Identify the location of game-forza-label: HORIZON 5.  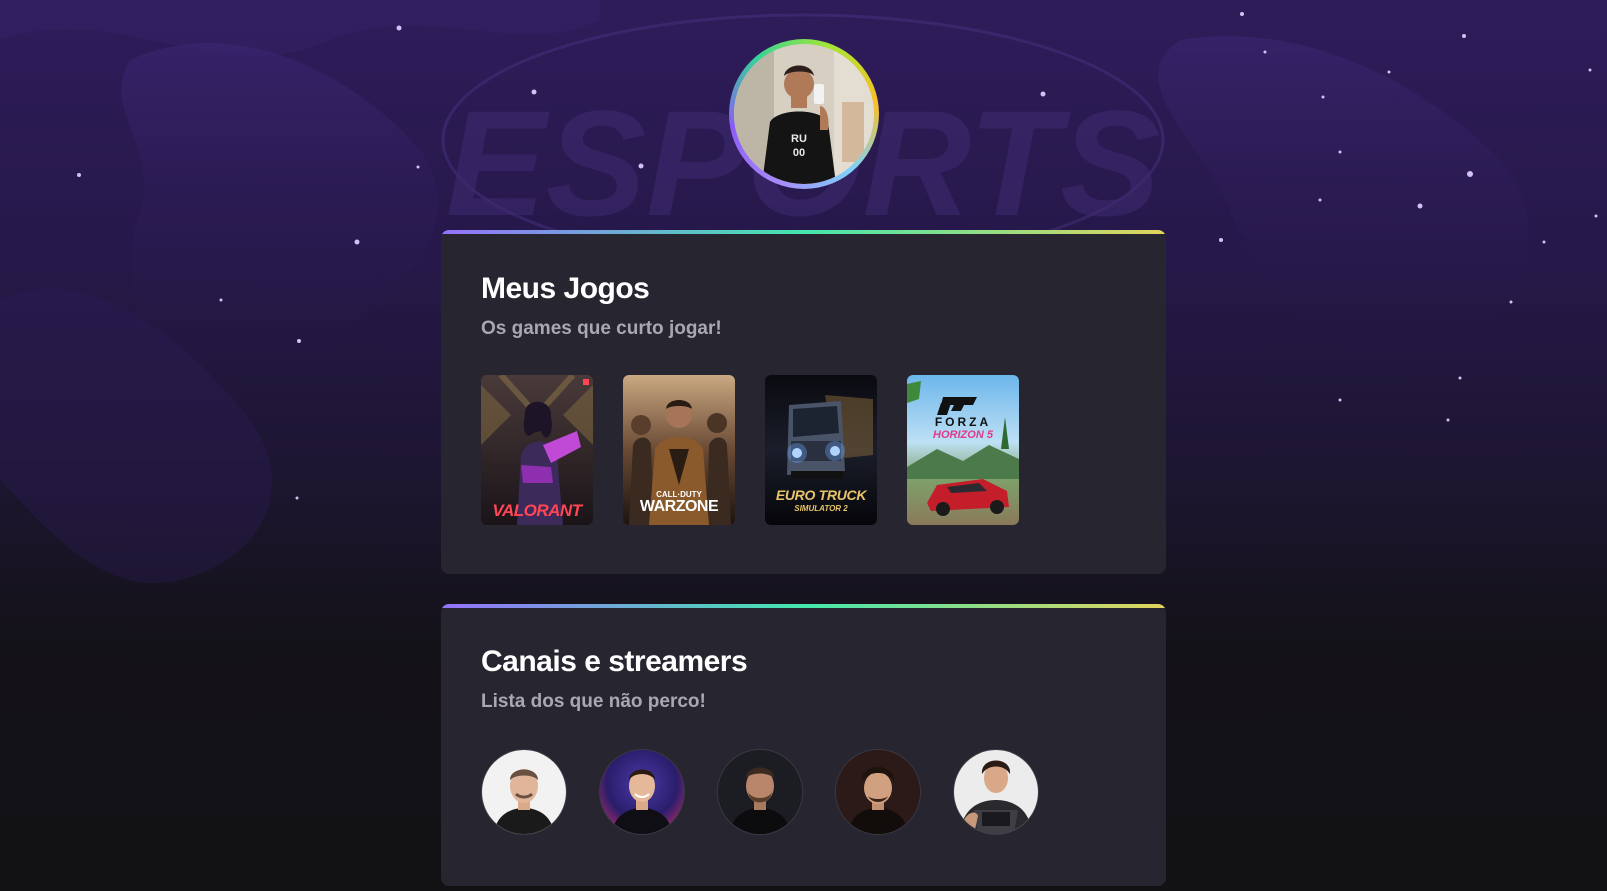
(963, 435).